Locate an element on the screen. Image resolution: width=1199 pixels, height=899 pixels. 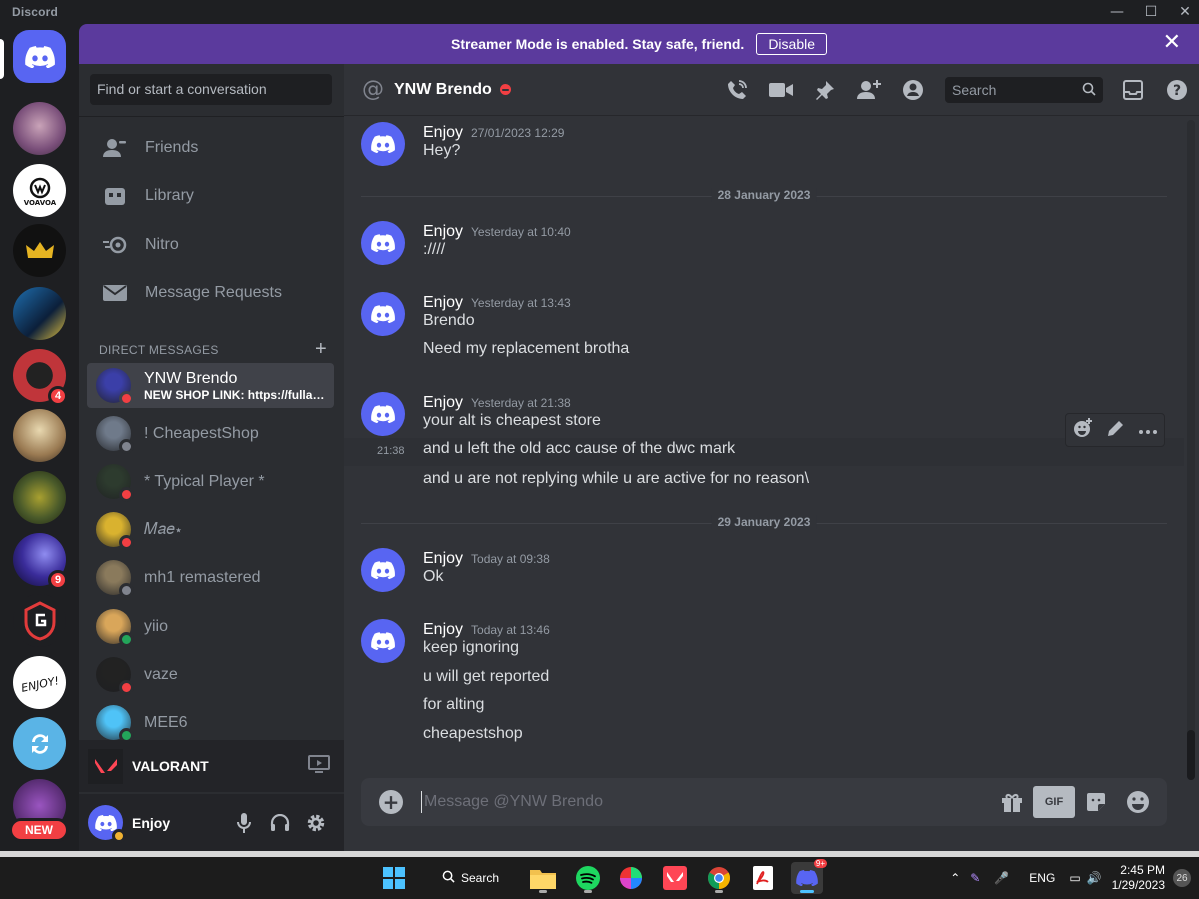
home-button is located at coordinates (33, 56).